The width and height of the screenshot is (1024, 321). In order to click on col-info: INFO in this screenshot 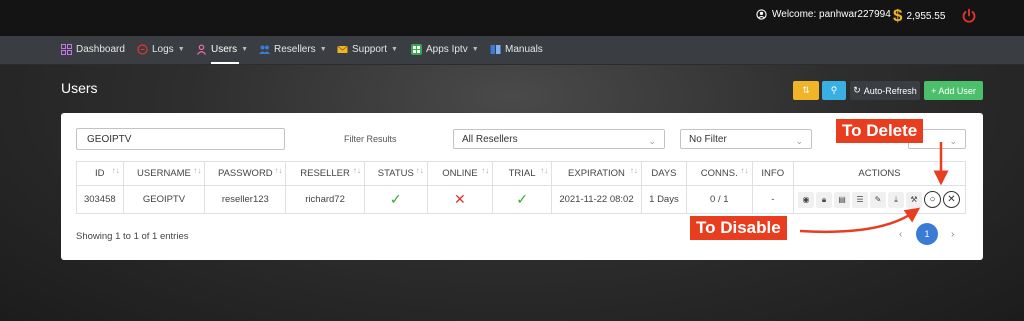, I will do `click(773, 173)`.